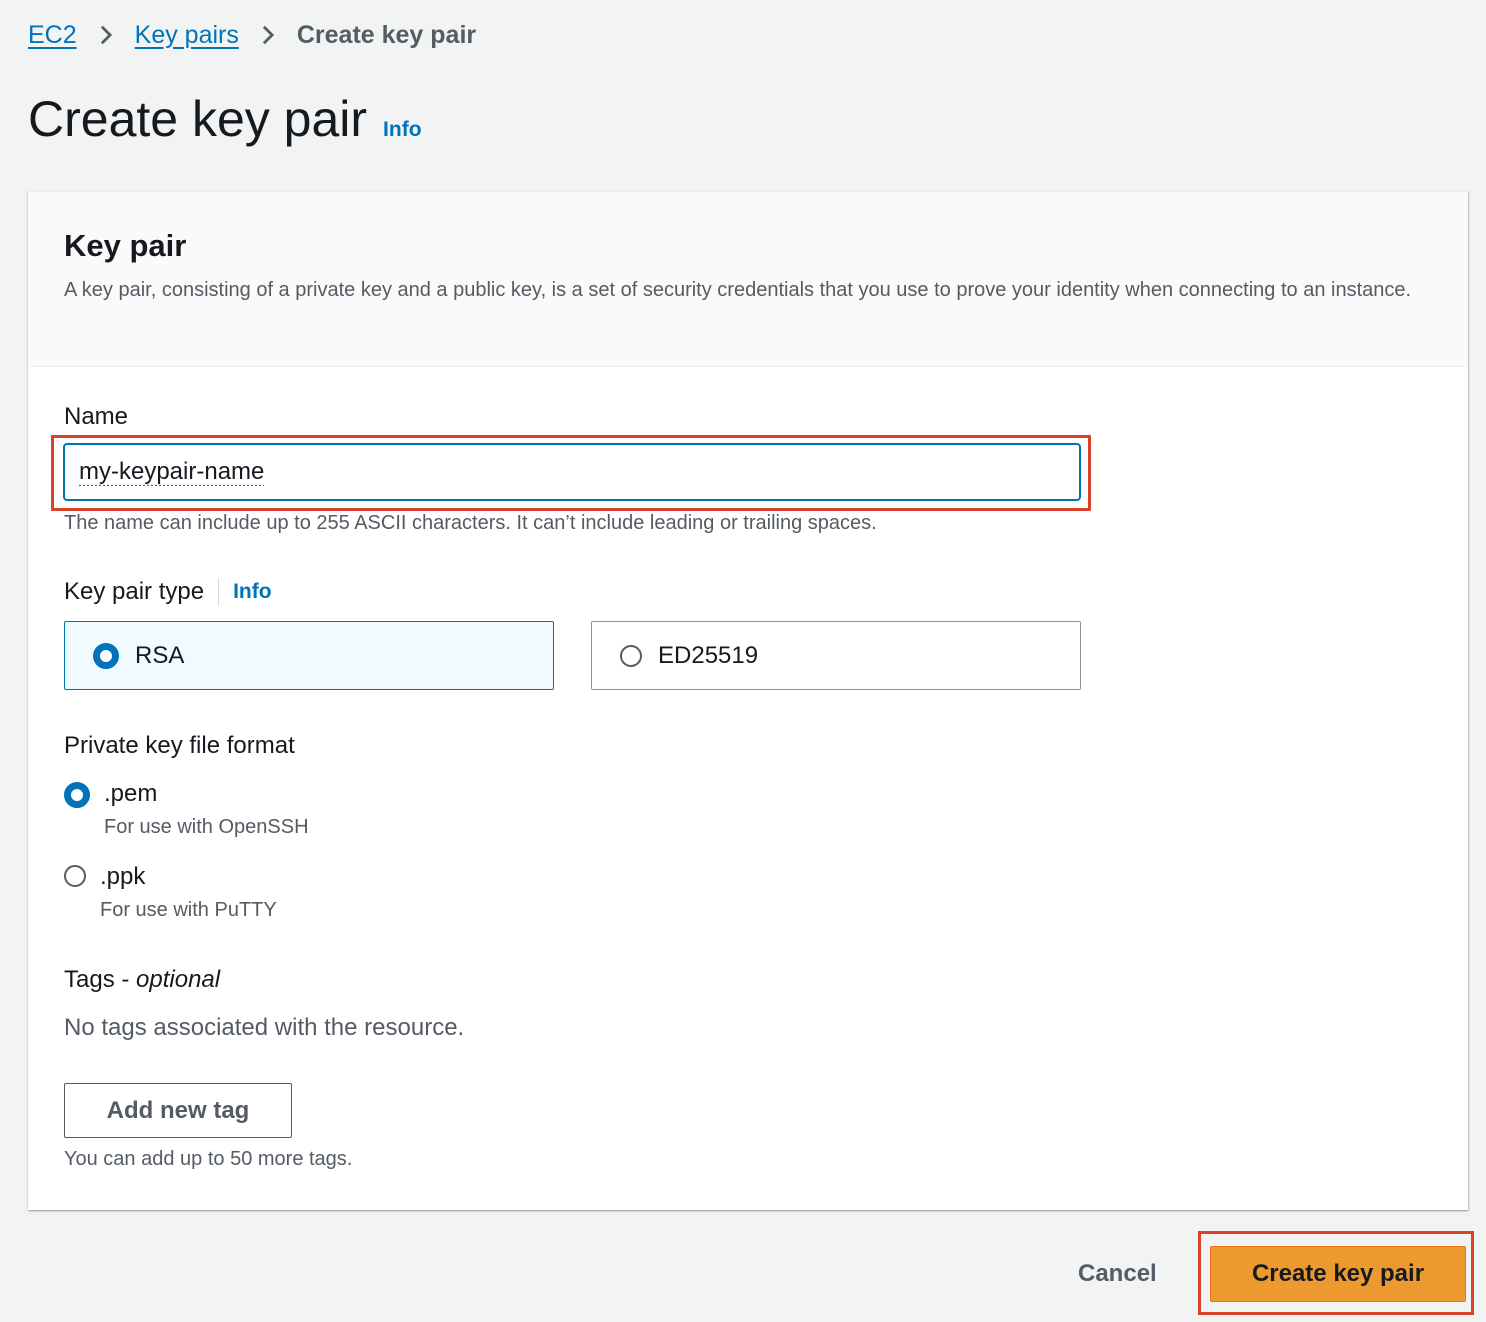 The height and width of the screenshot is (1322, 1486). I want to click on tags-optional-label: optional, so click(178, 979).